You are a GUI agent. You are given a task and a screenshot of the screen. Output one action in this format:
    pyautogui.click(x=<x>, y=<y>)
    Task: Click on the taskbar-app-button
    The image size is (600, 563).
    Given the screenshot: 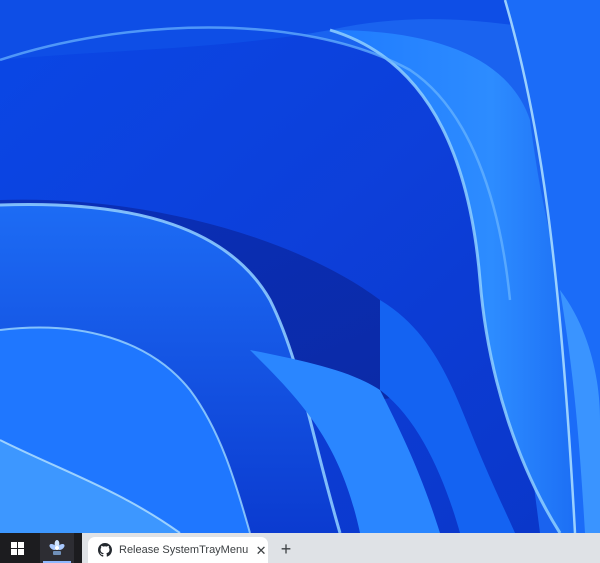 What is the action you would take?
    pyautogui.click(x=57, y=548)
    